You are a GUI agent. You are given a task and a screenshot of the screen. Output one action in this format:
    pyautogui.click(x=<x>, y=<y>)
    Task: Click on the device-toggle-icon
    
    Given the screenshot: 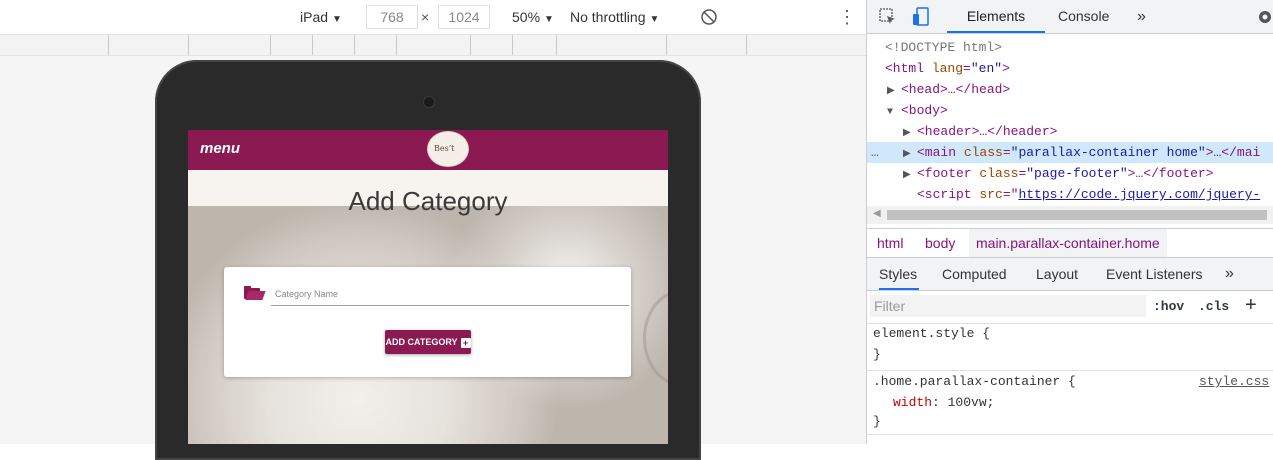 What is the action you would take?
    pyautogui.click(x=921, y=17)
    